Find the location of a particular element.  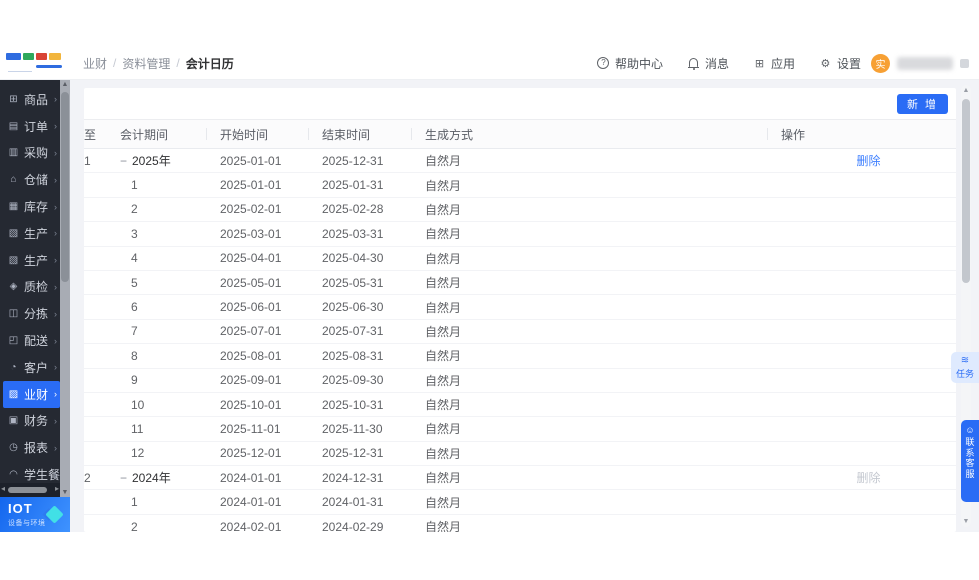

cell-period: 7 is located at coordinates (170, 332).